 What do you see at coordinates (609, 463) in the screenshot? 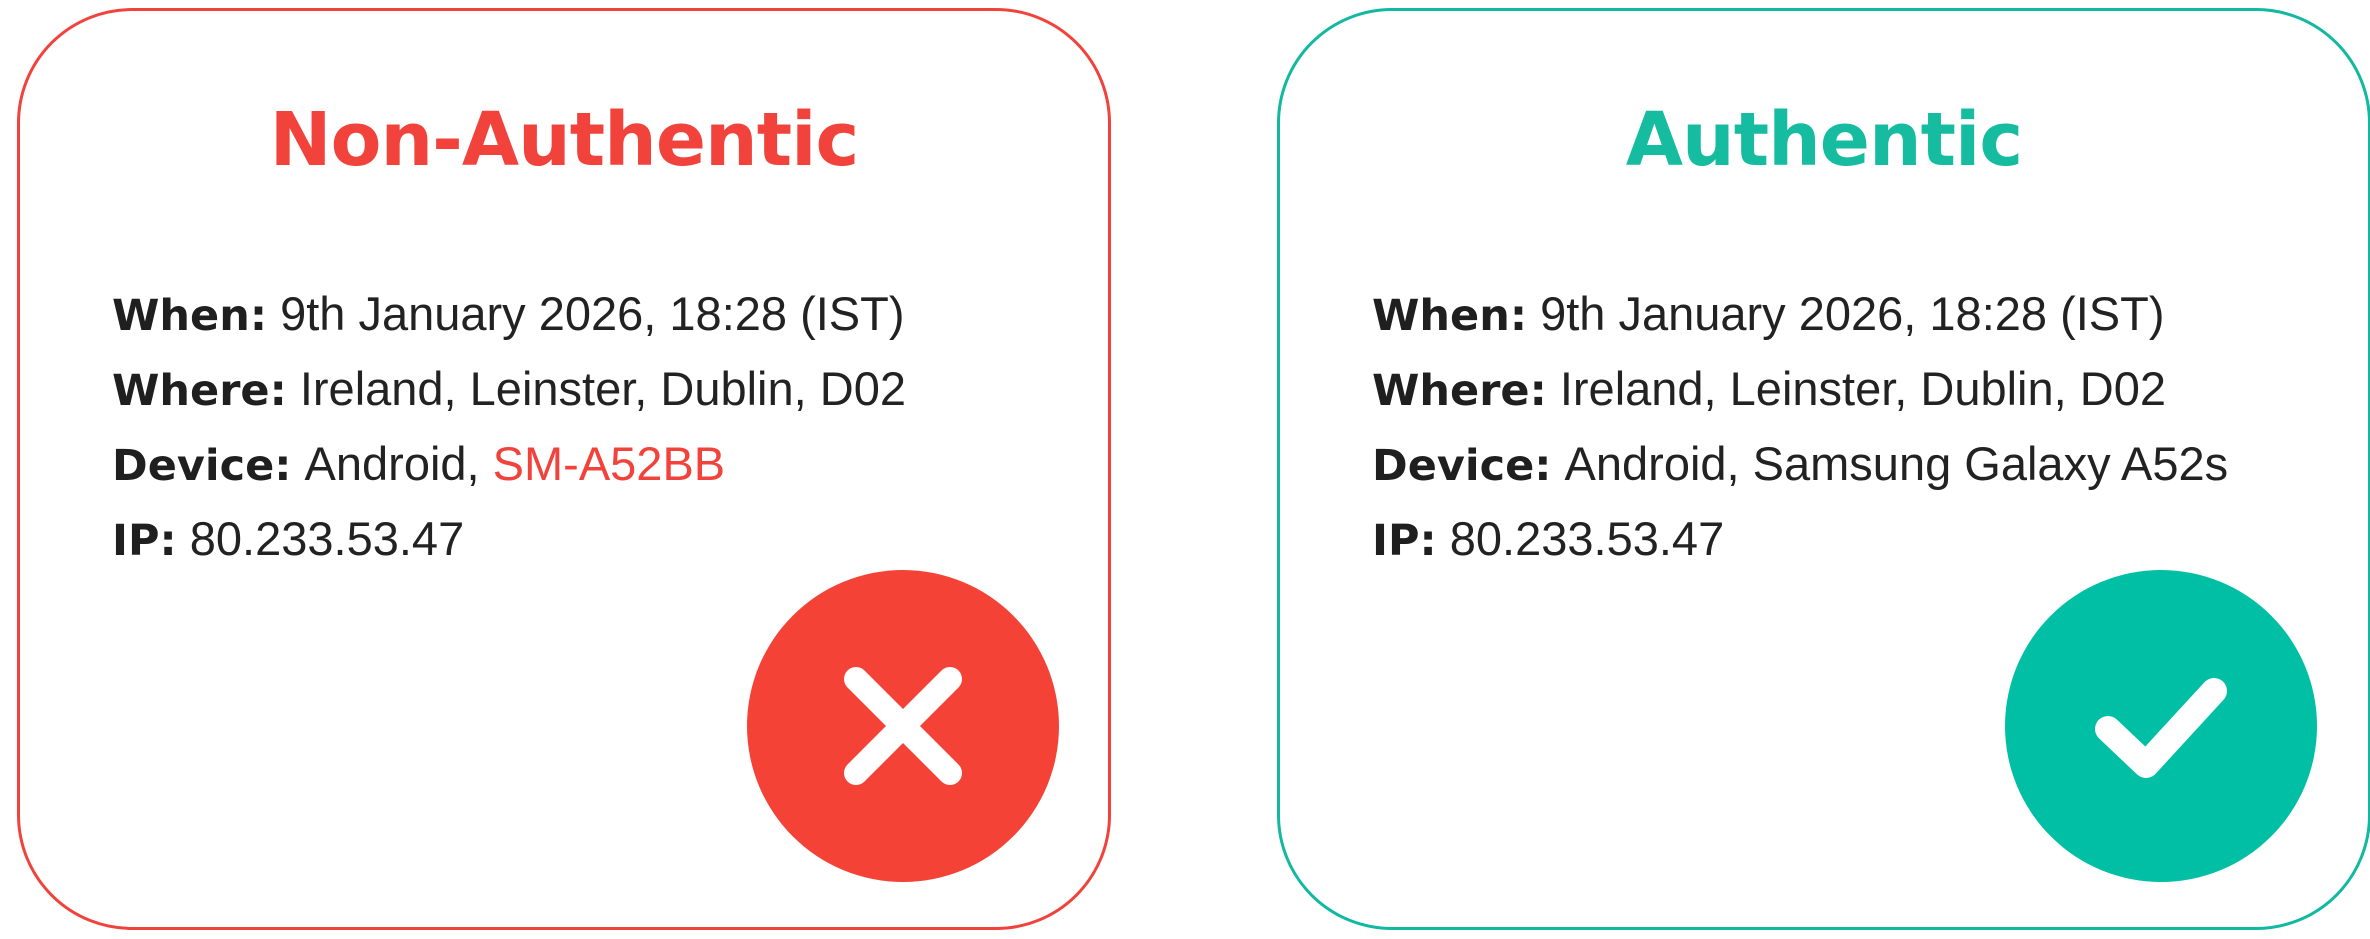
I see `device-model-mismatch: SM-A52BB` at bounding box center [609, 463].